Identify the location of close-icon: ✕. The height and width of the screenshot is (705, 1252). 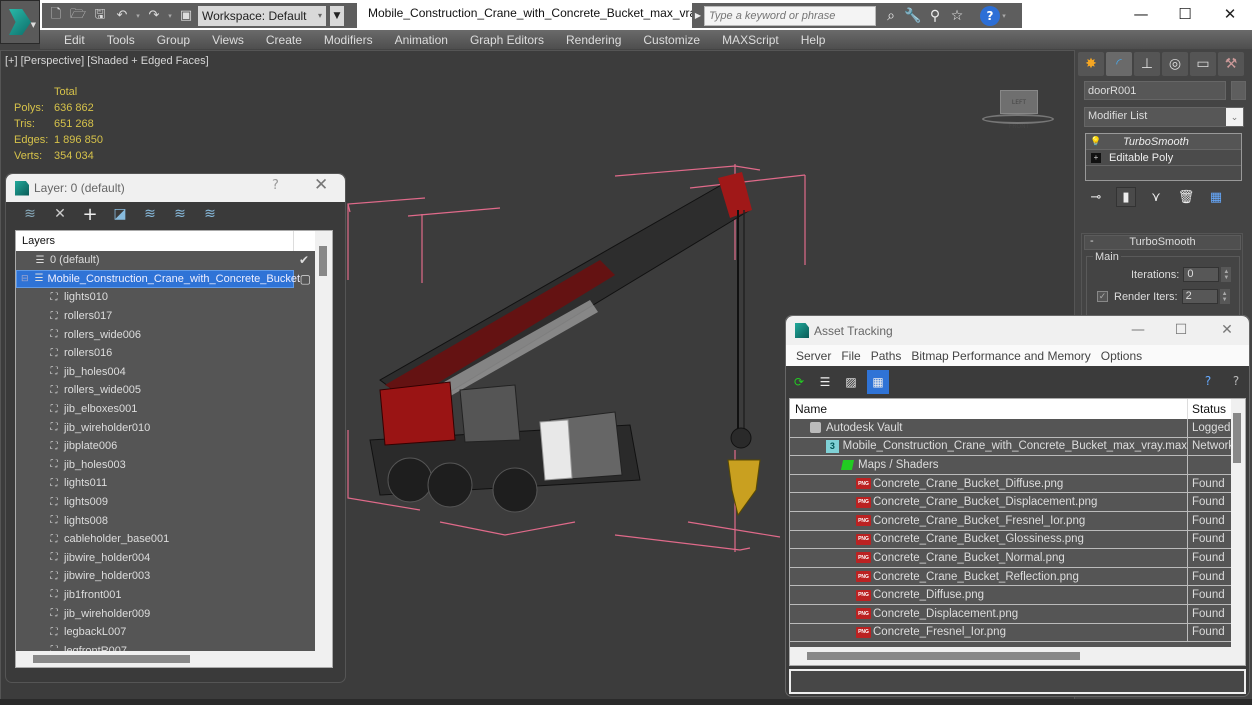
(321, 185).